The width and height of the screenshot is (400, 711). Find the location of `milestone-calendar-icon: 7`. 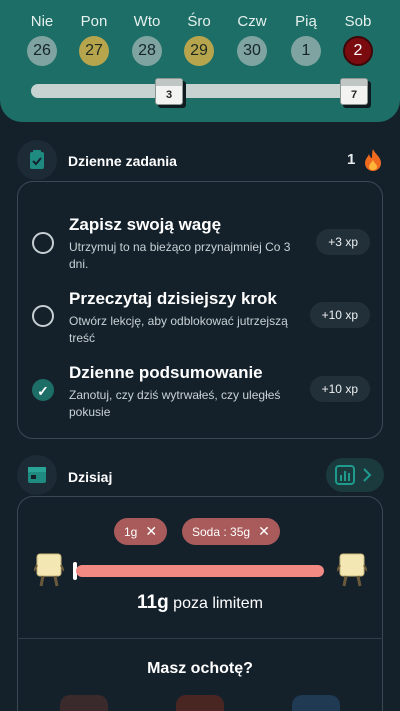

milestone-calendar-icon: 7 is located at coordinates (354, 91).